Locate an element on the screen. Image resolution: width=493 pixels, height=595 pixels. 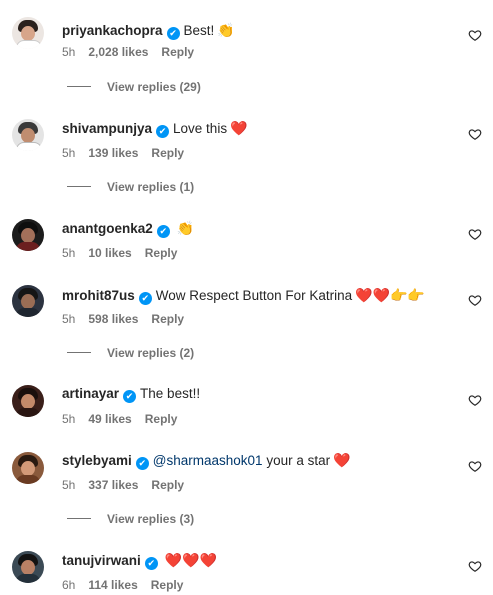
comment-line: shivampunjya ✔ Love this ❤️ is located at coordinates (155, 128).